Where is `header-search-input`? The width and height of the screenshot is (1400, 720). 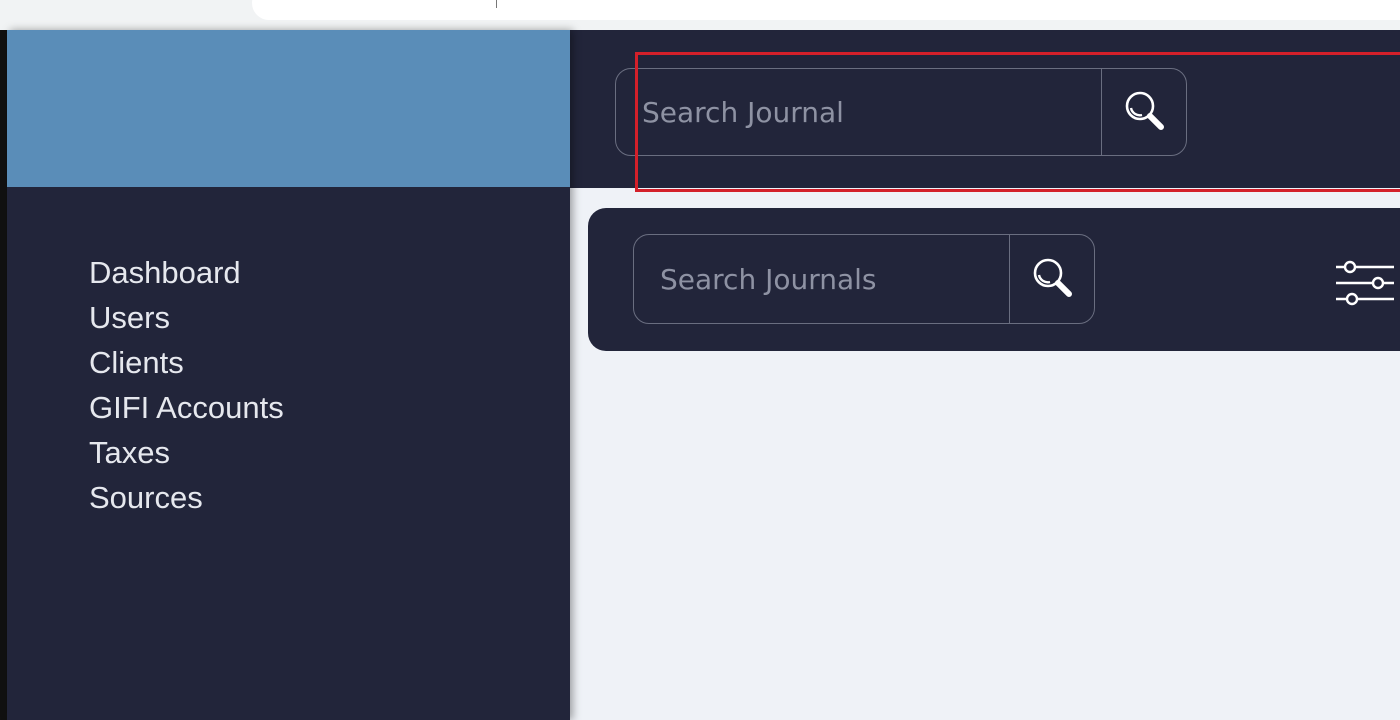 header-search-input is located at coordinates (859, 112).